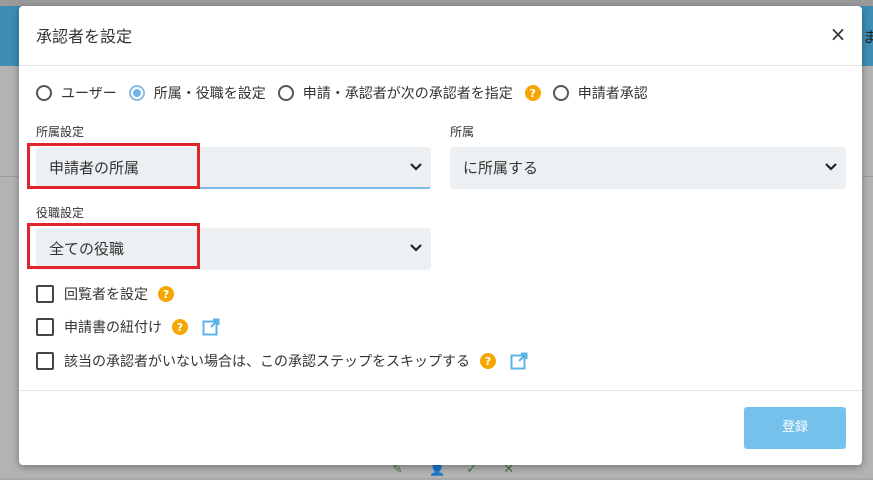 The image size is (873, 480). I want to click on affiliation-value: に所属する, so click(501, 168).